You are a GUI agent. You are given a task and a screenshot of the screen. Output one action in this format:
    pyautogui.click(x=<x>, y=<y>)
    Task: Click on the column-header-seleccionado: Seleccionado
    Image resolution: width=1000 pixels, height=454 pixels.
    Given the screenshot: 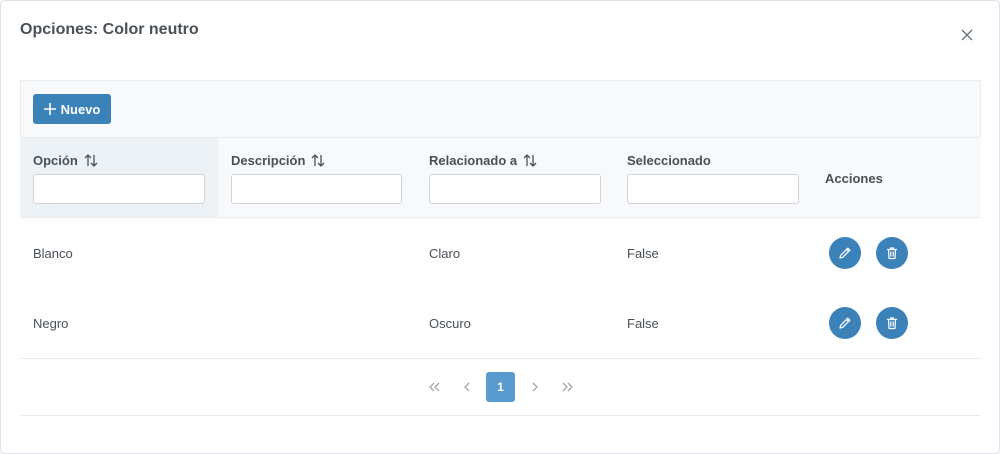 What is the action you would take?
    pyautogui.click(x=713, y=177)
    